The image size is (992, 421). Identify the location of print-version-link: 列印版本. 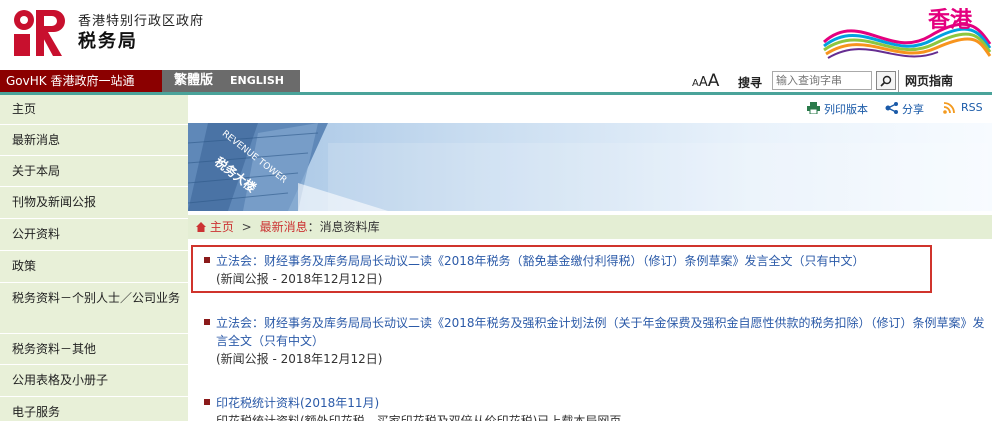
(846, 109).